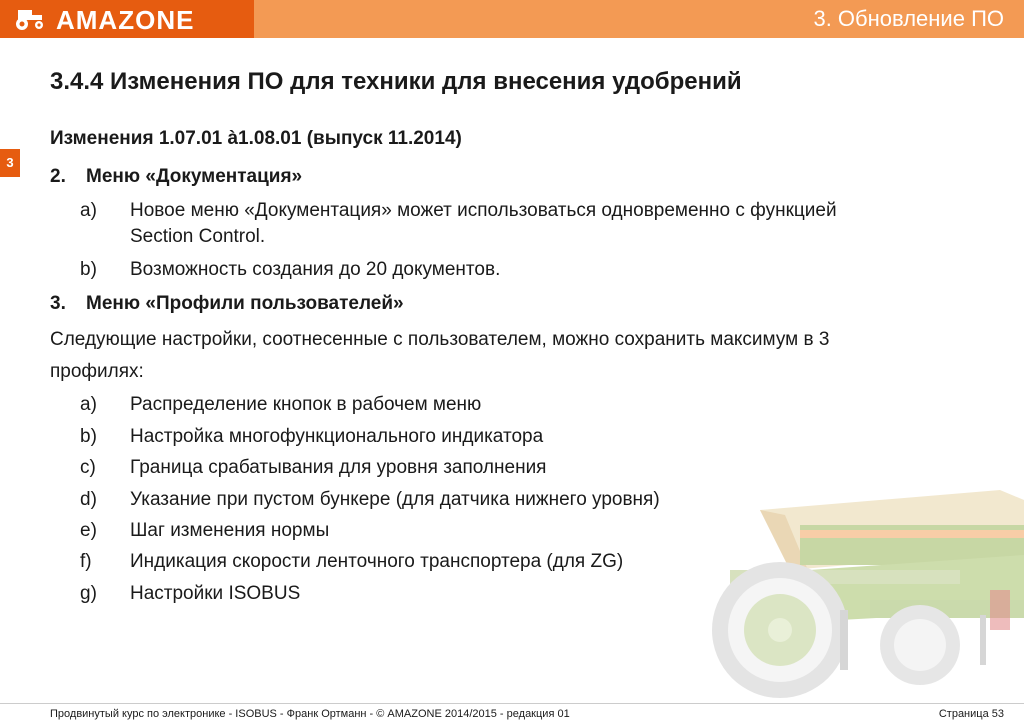 This screenshot has width=1024, height=723. I want to click on section2-number: 2., so click(58, 176).